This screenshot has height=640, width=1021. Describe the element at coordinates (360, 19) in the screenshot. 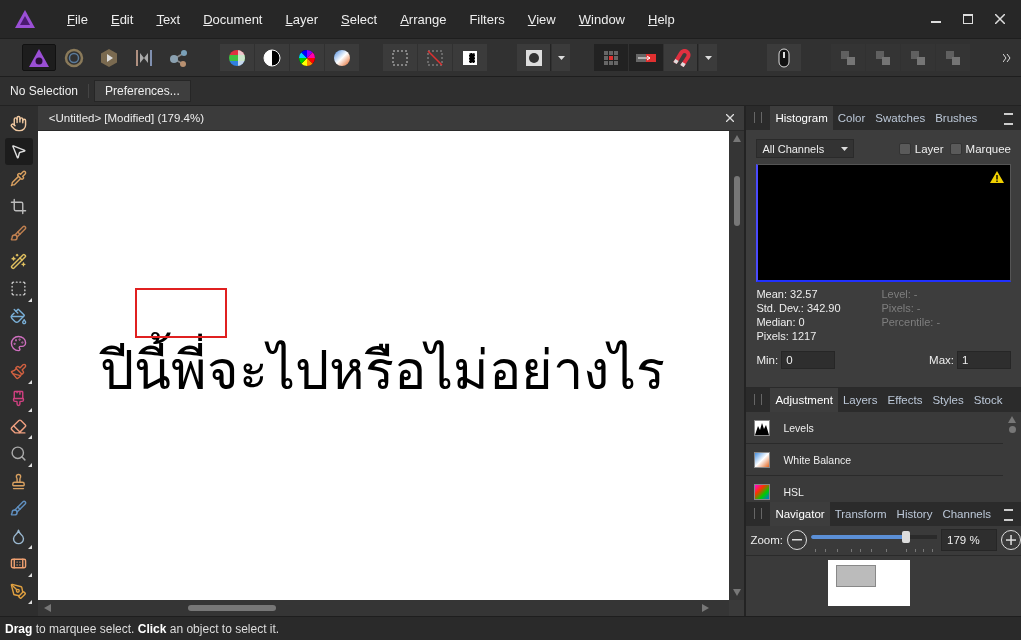

I see `menu-item: Select` at that location.